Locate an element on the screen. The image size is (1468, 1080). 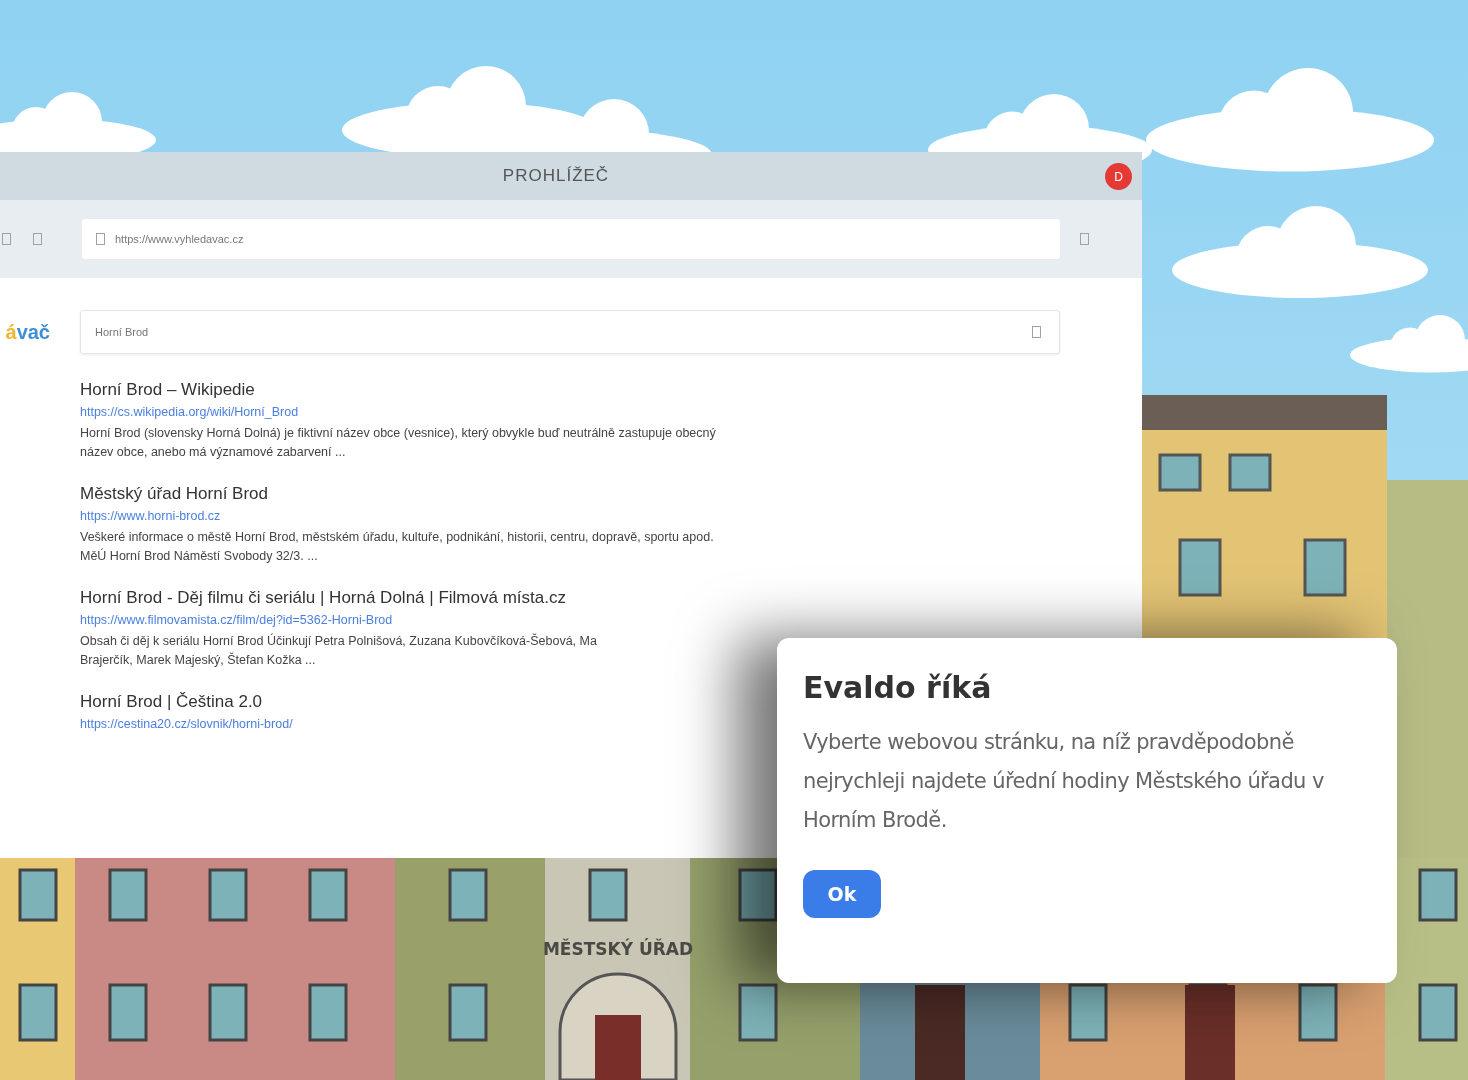
forward-button is located at coordinates (37, 239).